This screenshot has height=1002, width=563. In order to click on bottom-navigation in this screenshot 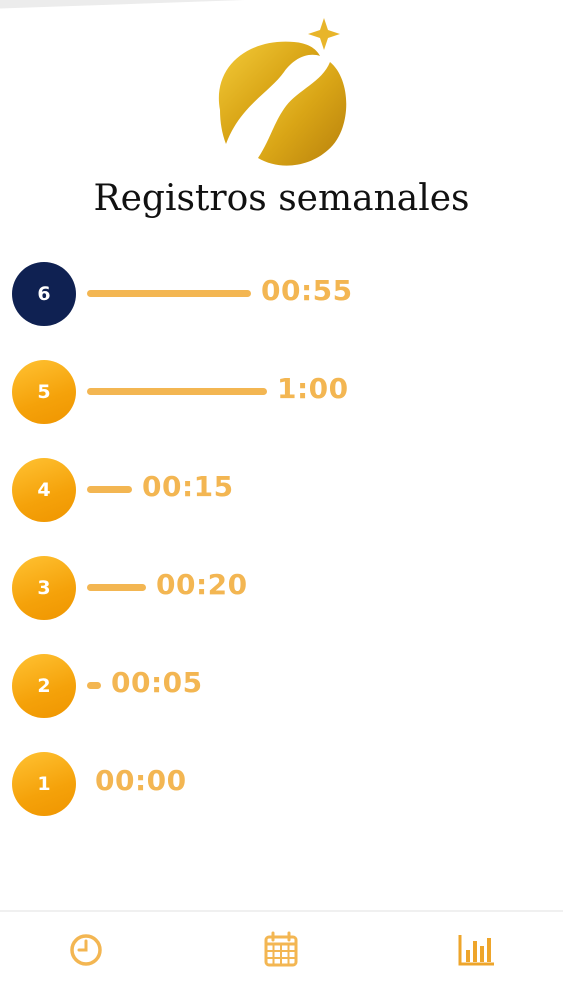, I will do `click(281, 956)`.